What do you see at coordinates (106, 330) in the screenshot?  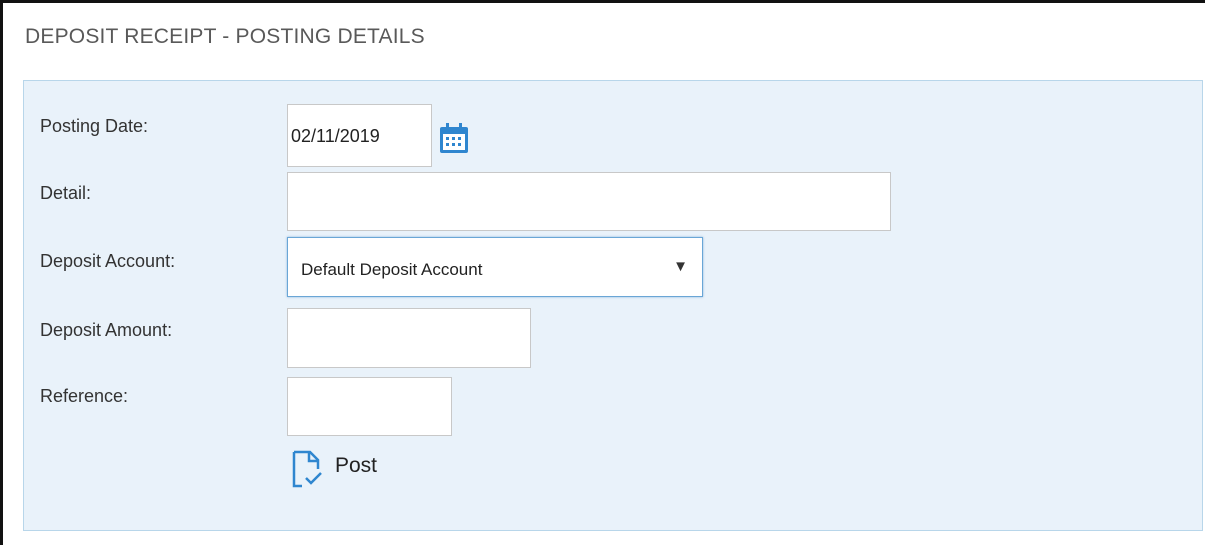 I see `deposit-amount-label: Deposit Amount:` at bounding box center [106, 330].